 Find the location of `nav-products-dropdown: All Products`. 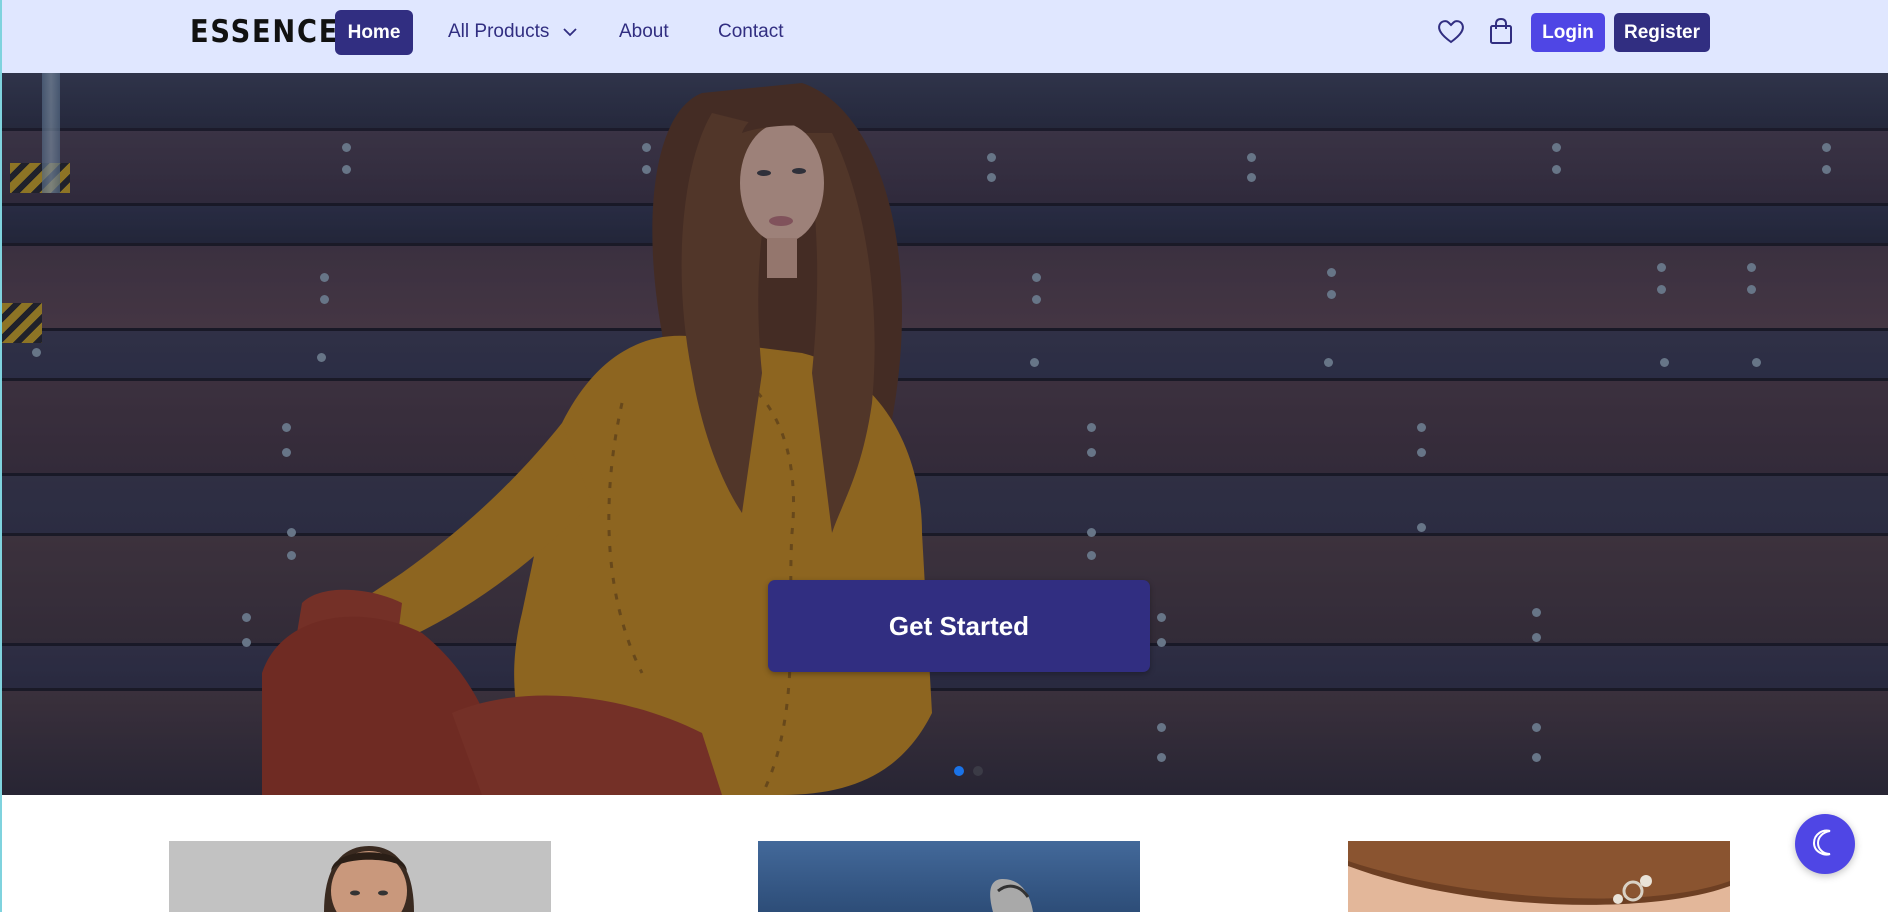

nav-products-dropdown: All Products is located at coordinates (512, 32).